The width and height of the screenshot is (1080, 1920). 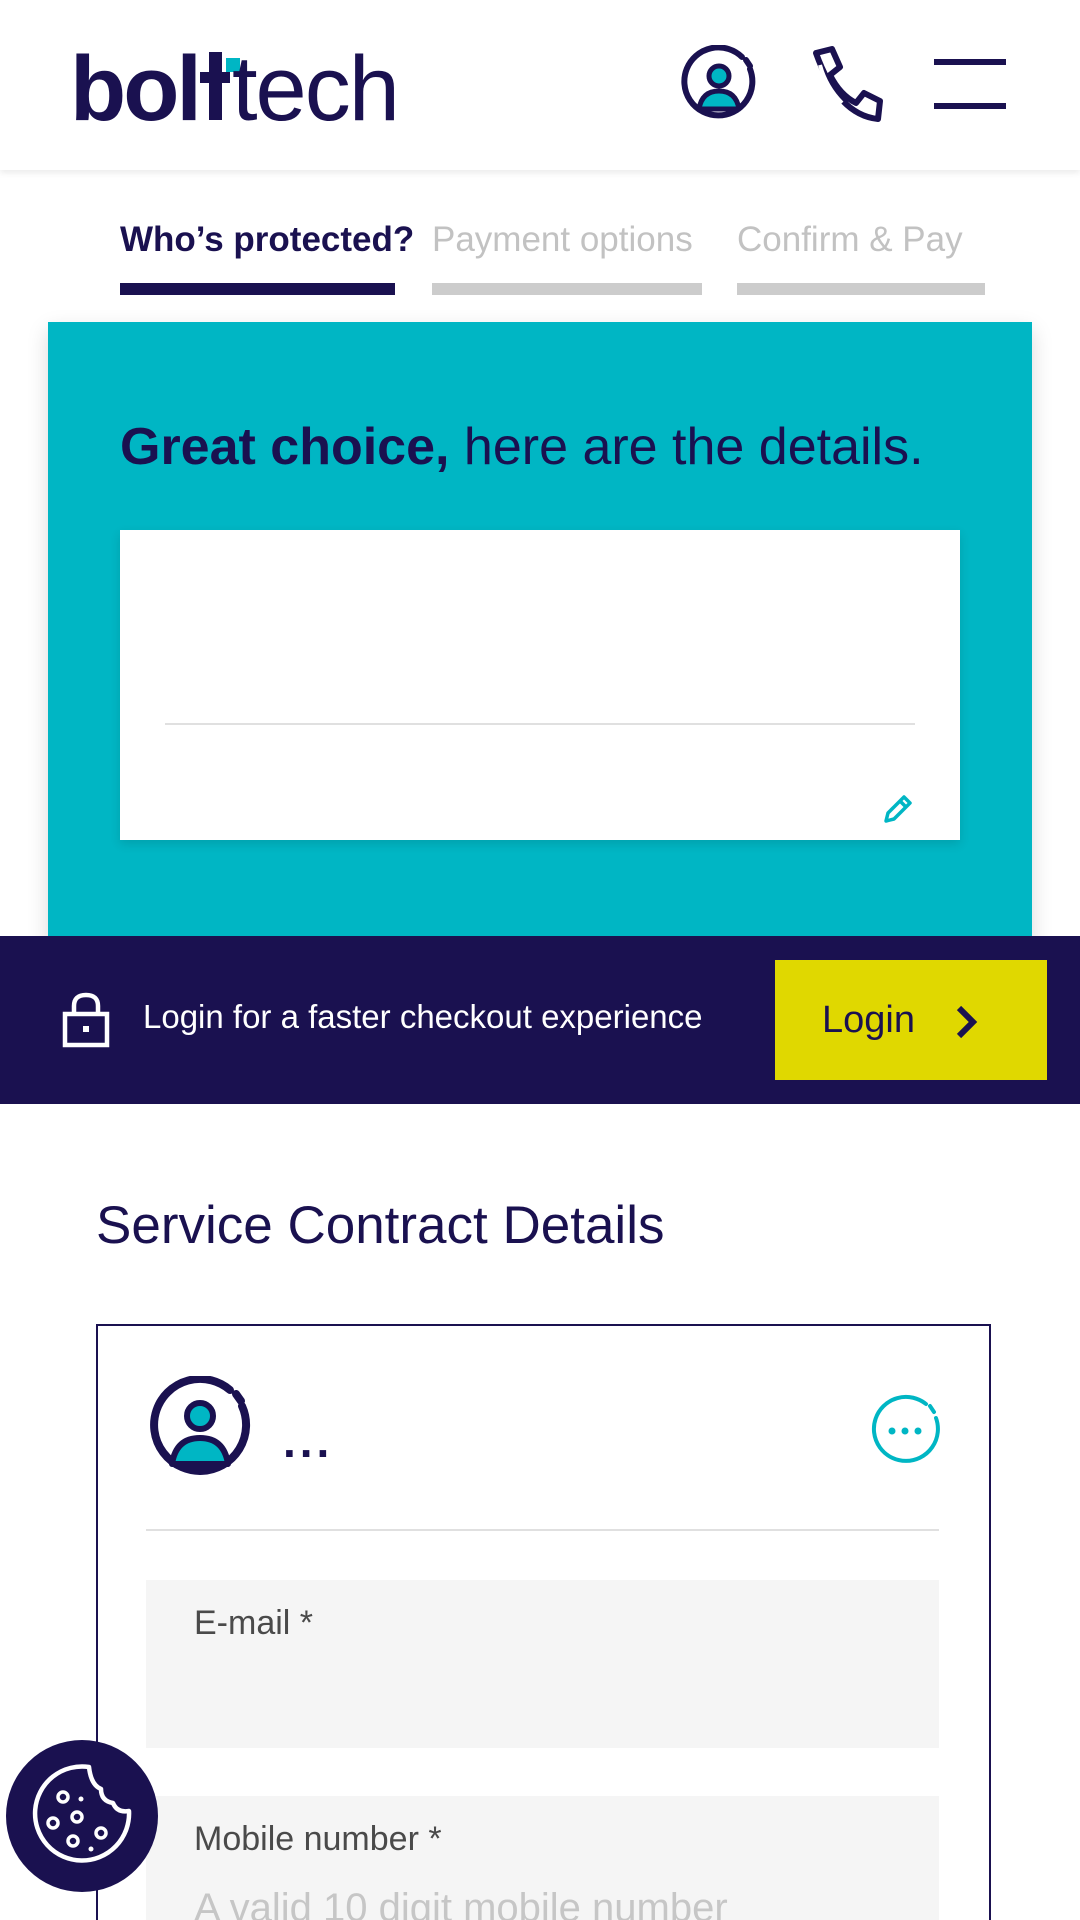 What do you see at coordinates (898, 811) in the screenshot?
I see `pencil-icon` at bounding box center [898, 811].